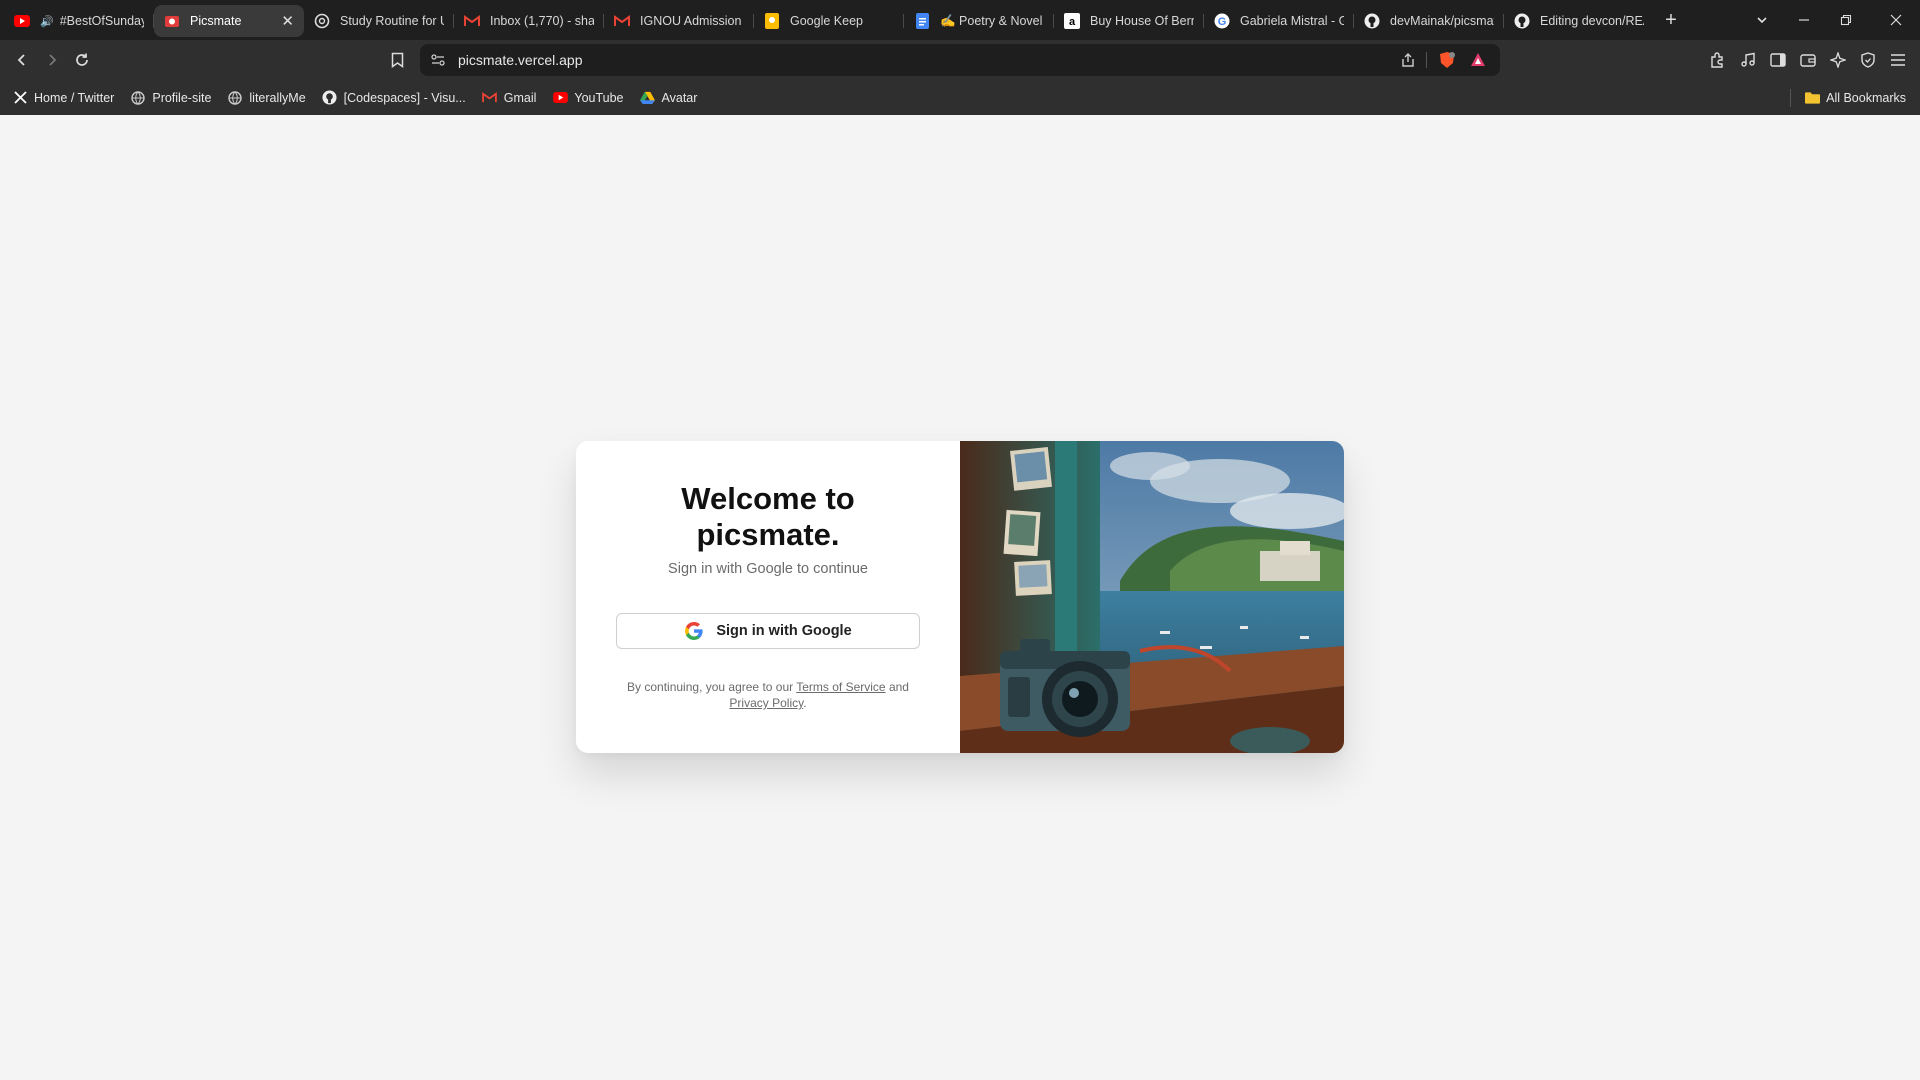  I want to click on svg-text: G, so click(1222, 22).